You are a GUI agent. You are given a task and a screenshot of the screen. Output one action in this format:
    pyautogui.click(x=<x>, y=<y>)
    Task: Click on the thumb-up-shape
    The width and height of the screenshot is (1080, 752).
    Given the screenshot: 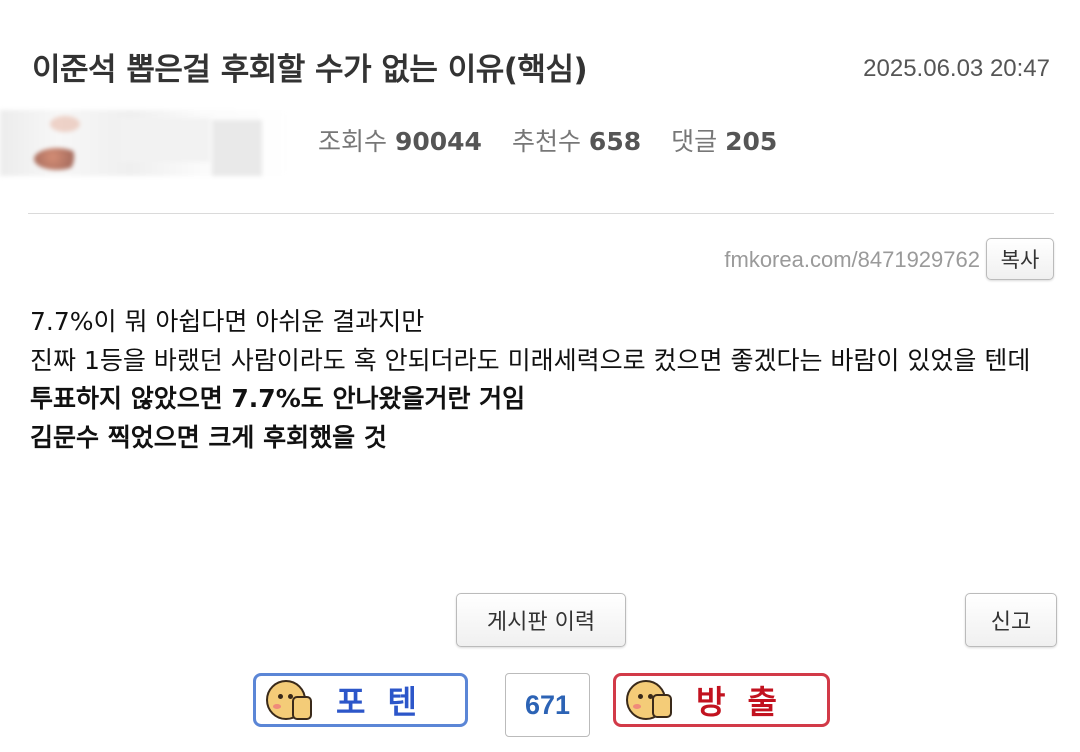 What is the action you would take?
    pyautogui.click(x=302, y=708)
    